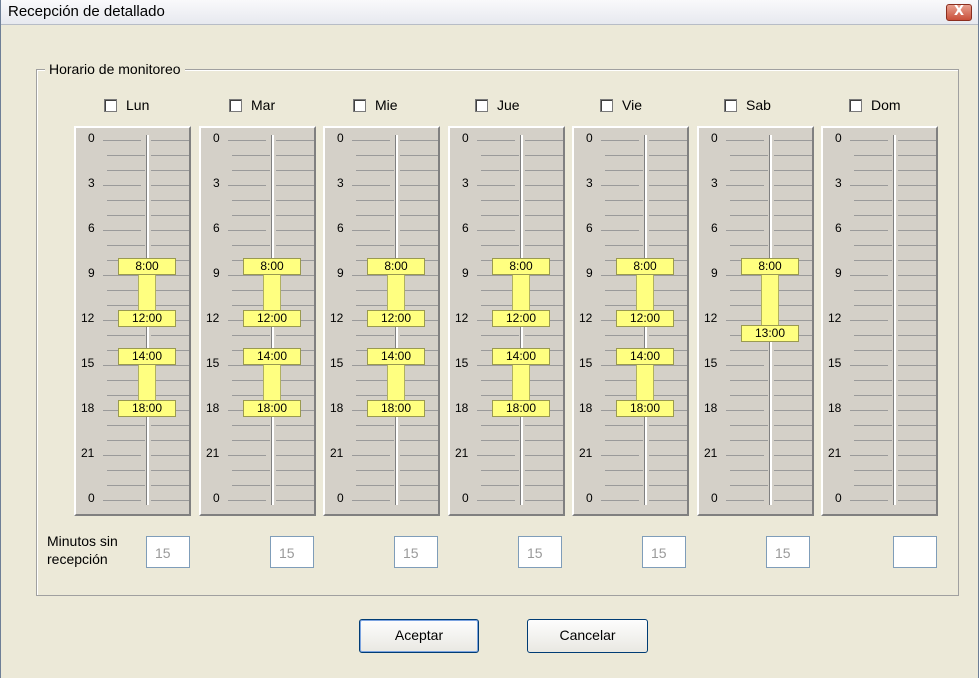 This screenshot has width=979, height=678. I want to click on day-schedule-slider-1: 0 3 6 9 12 15 18 21 0 8:00 12:00 14:00 18:00, so click(257, 321).